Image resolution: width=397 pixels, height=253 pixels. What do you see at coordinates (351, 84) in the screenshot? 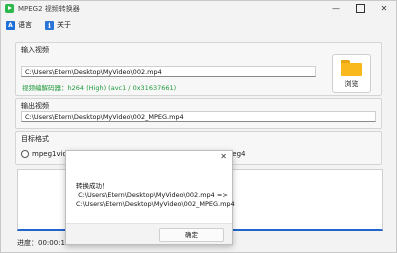
I see `browse-label: 浏览` at bounding box center [351, 84].